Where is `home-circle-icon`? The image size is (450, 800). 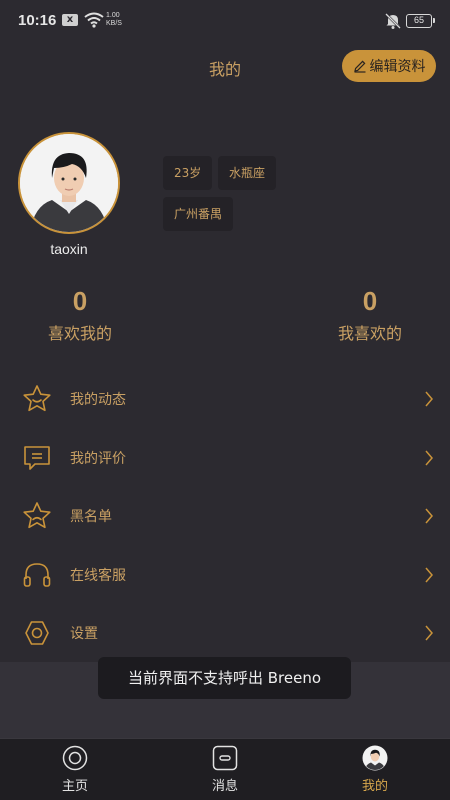
home-circle-icon is located at coordinates (75, 758).